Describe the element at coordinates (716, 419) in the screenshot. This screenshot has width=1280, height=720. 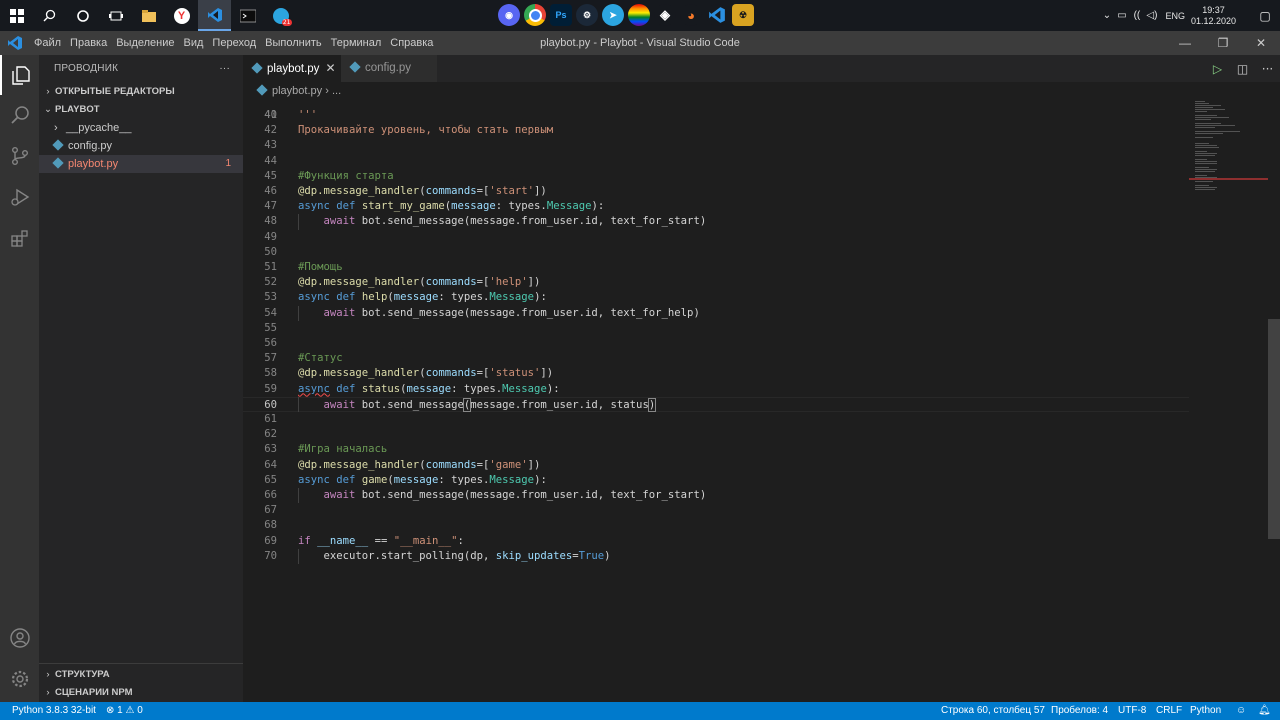
I see `code-line: 61` at that location.